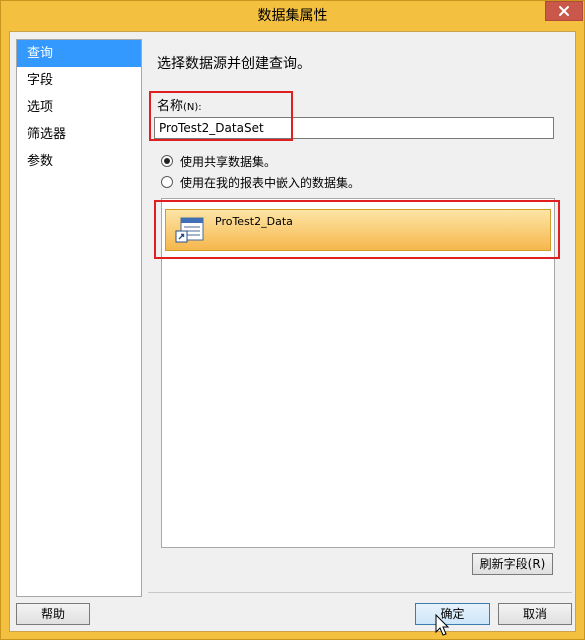 This screenshot has width=585, height=640. I want to click on radio-button-checked, so click(167, 161).